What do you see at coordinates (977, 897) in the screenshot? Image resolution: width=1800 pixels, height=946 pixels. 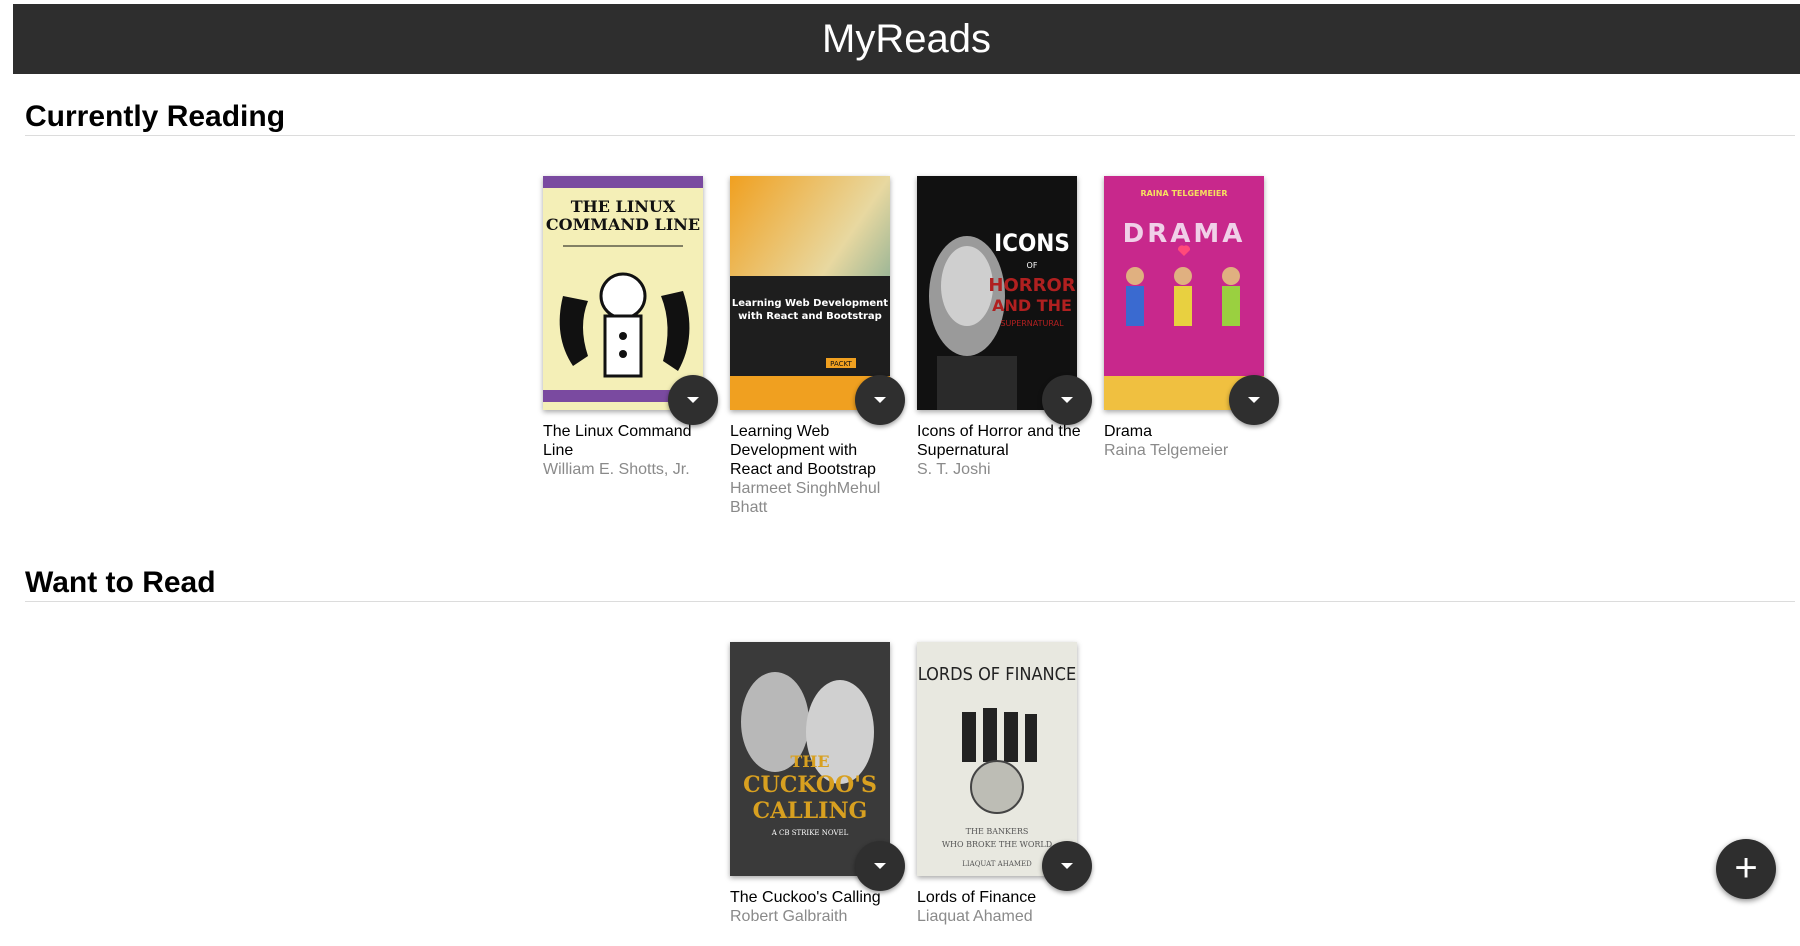 I see `book-title: Lords of Finance` at bounding box center [977, 897].